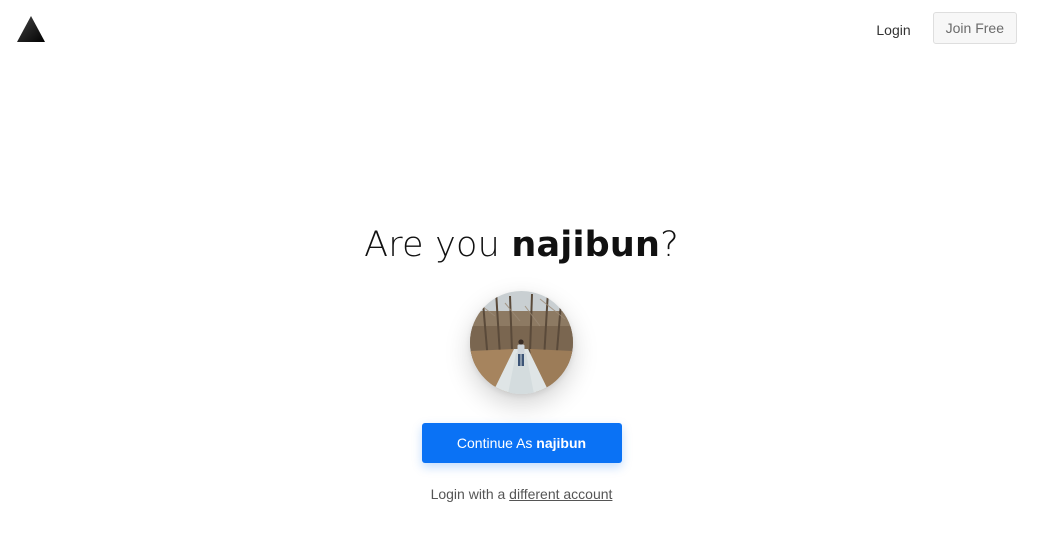 The width and height of the screenshot is (1043, 541). What do you see at coordinates (496, 443) in the screenshot?
I see `continue-prefix: Continue As` at bounding box center [496, 443].